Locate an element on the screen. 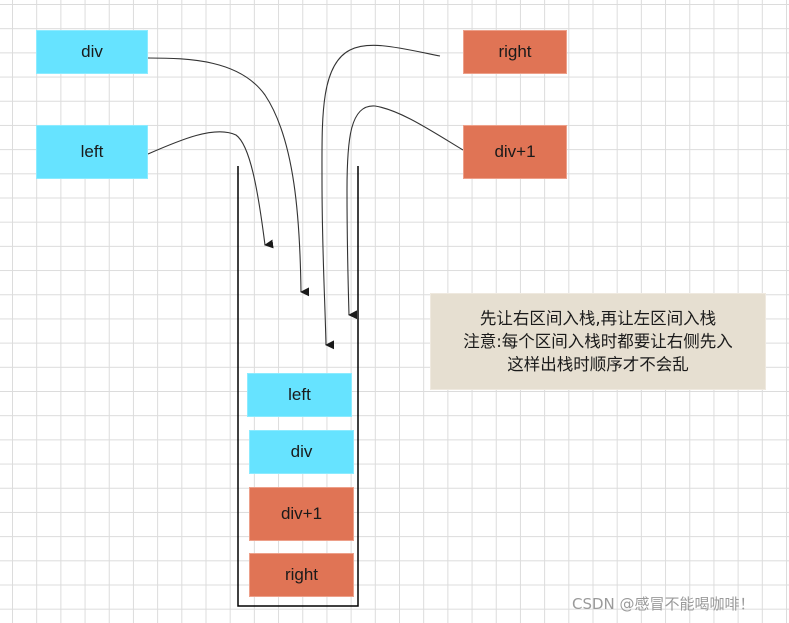 The height and width of the screenshot is (623, 789). note-line-1: 先让右区间入栈,再让左区间入栈 is located at coordinates (598, 318).